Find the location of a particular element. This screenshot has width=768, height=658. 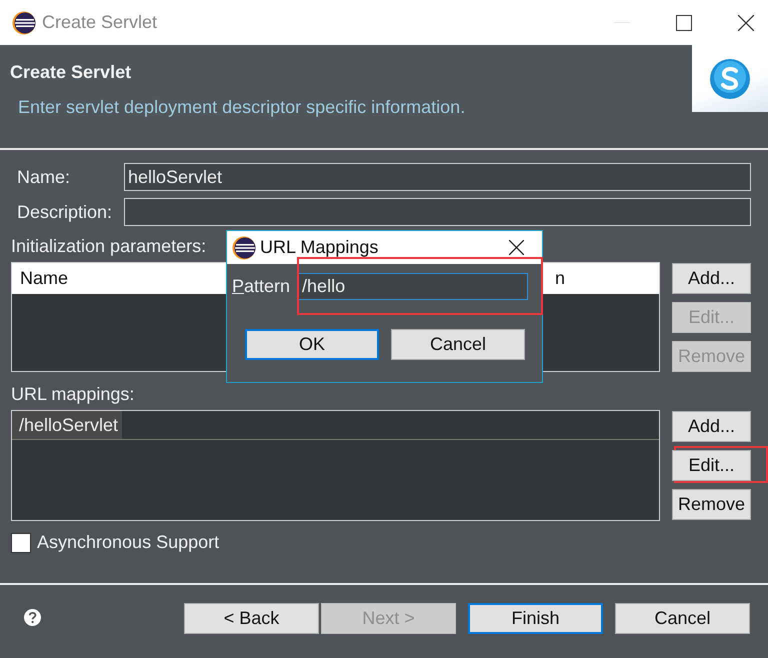

maximize-icon is located at coordinates (684, 22).